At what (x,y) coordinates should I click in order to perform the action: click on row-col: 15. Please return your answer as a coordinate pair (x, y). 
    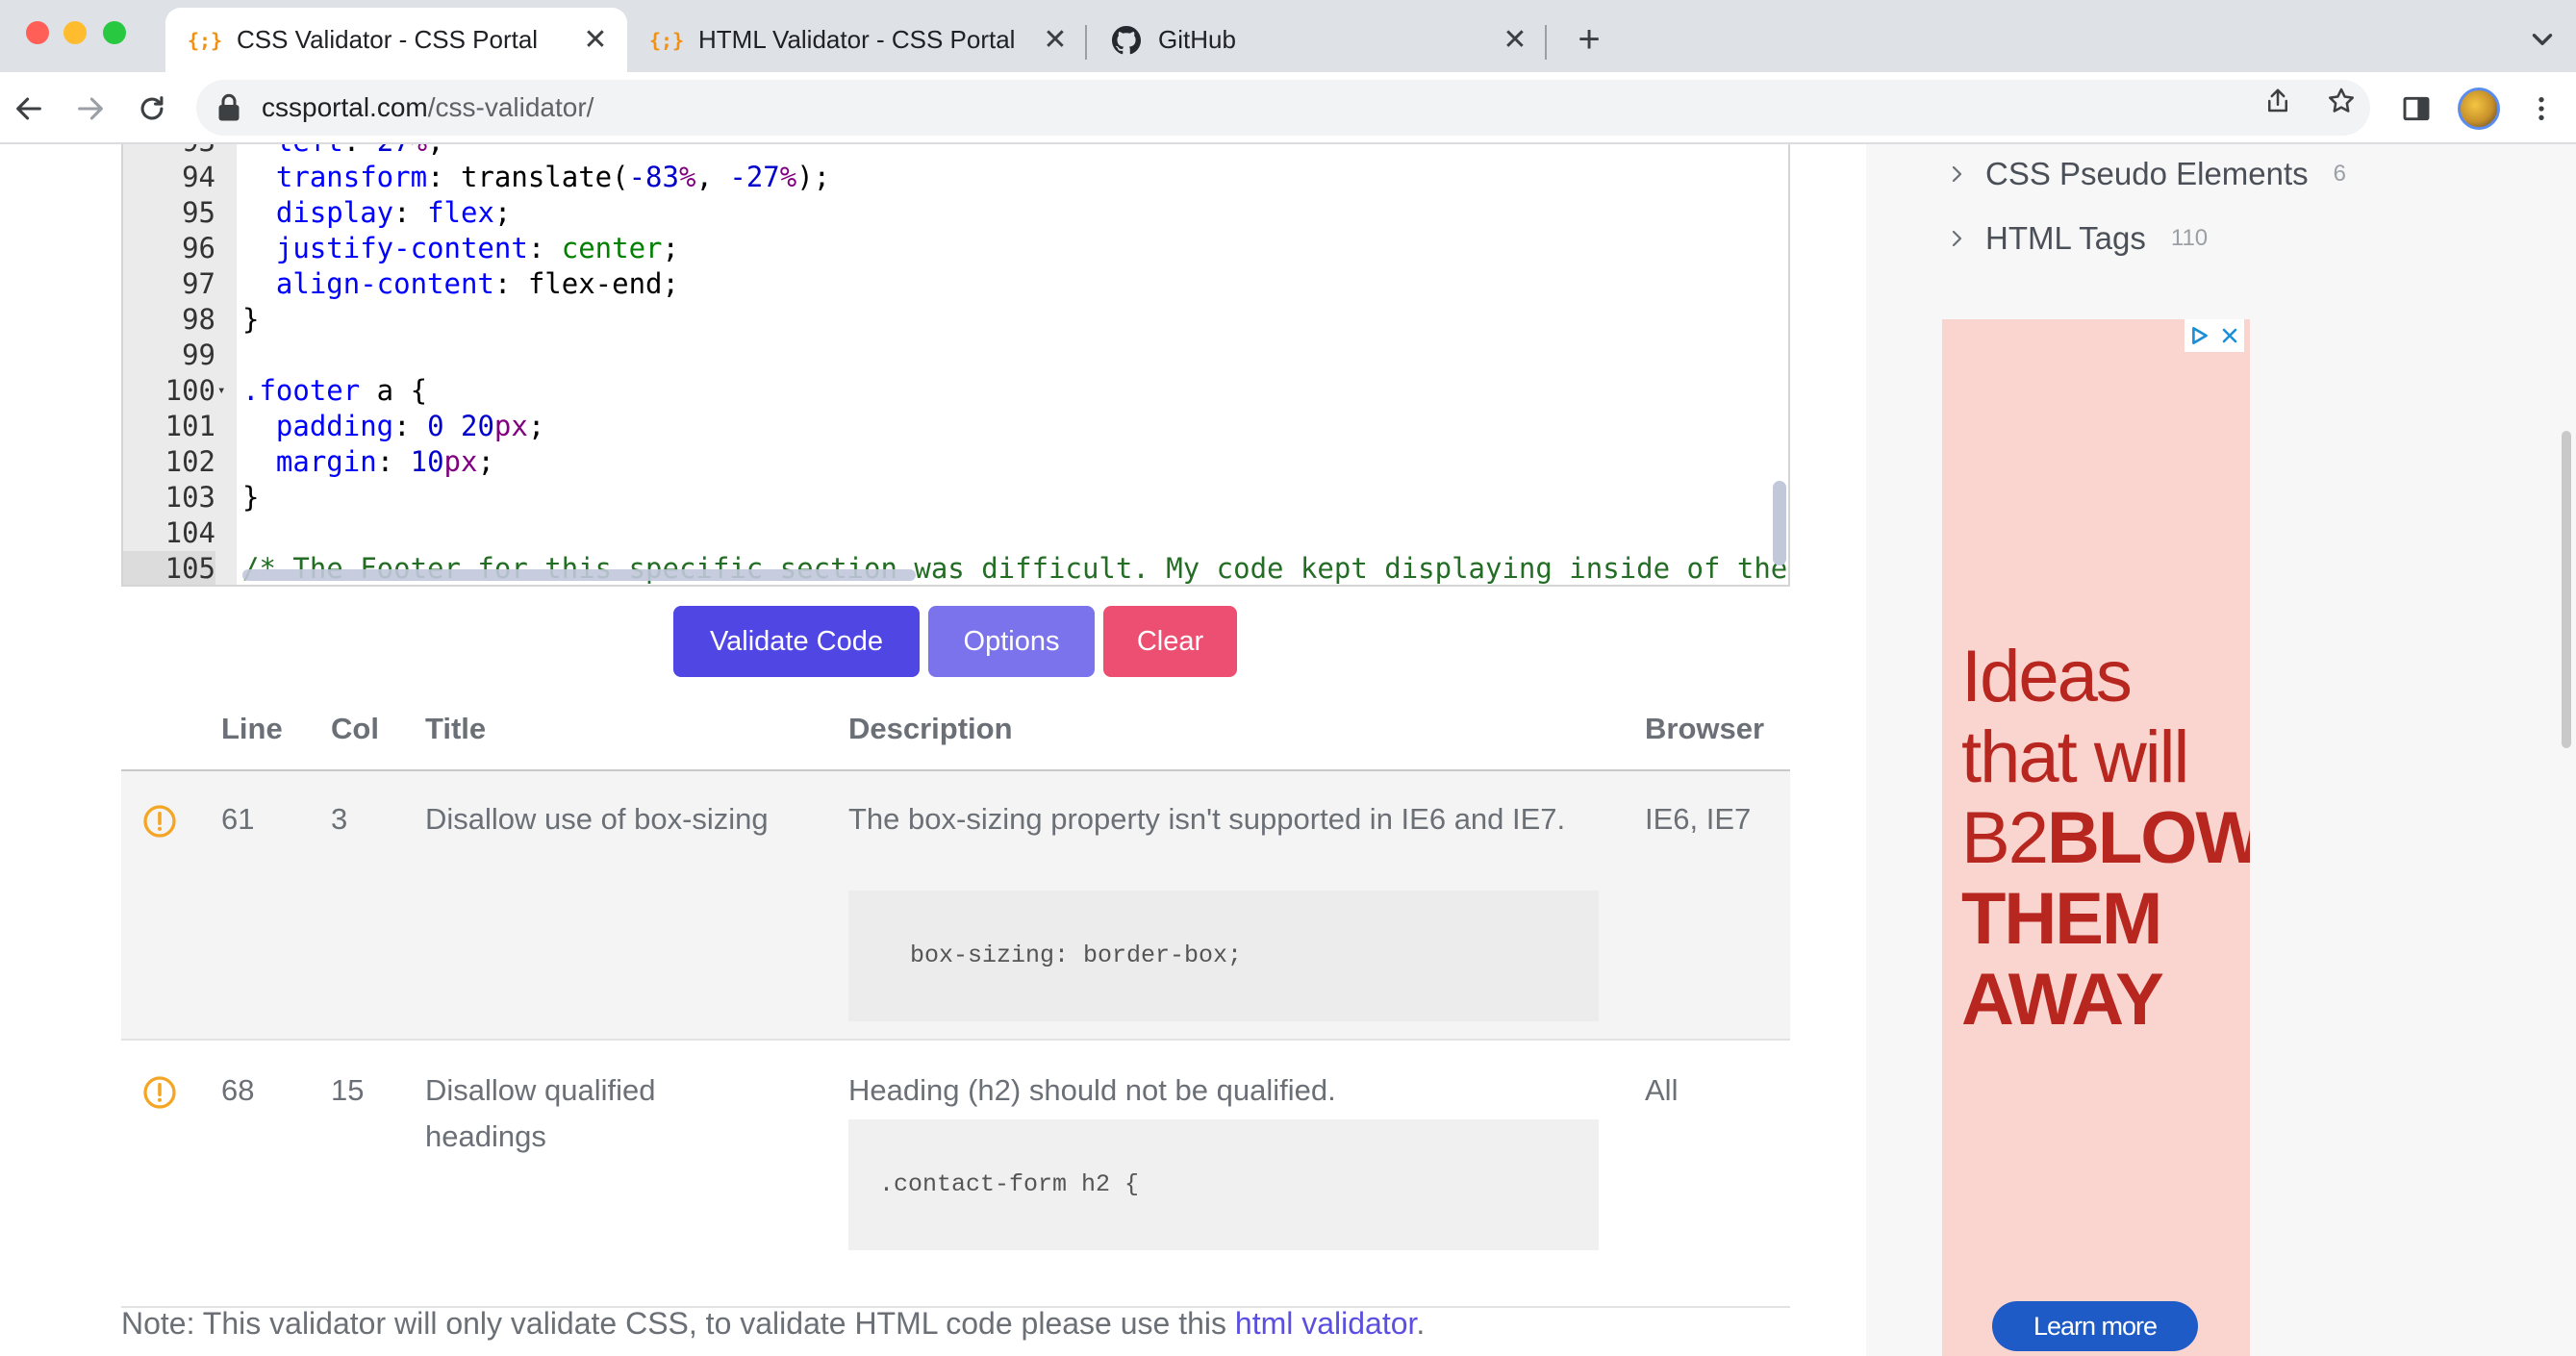
    Looking at the image, I should click on (348, 1090).